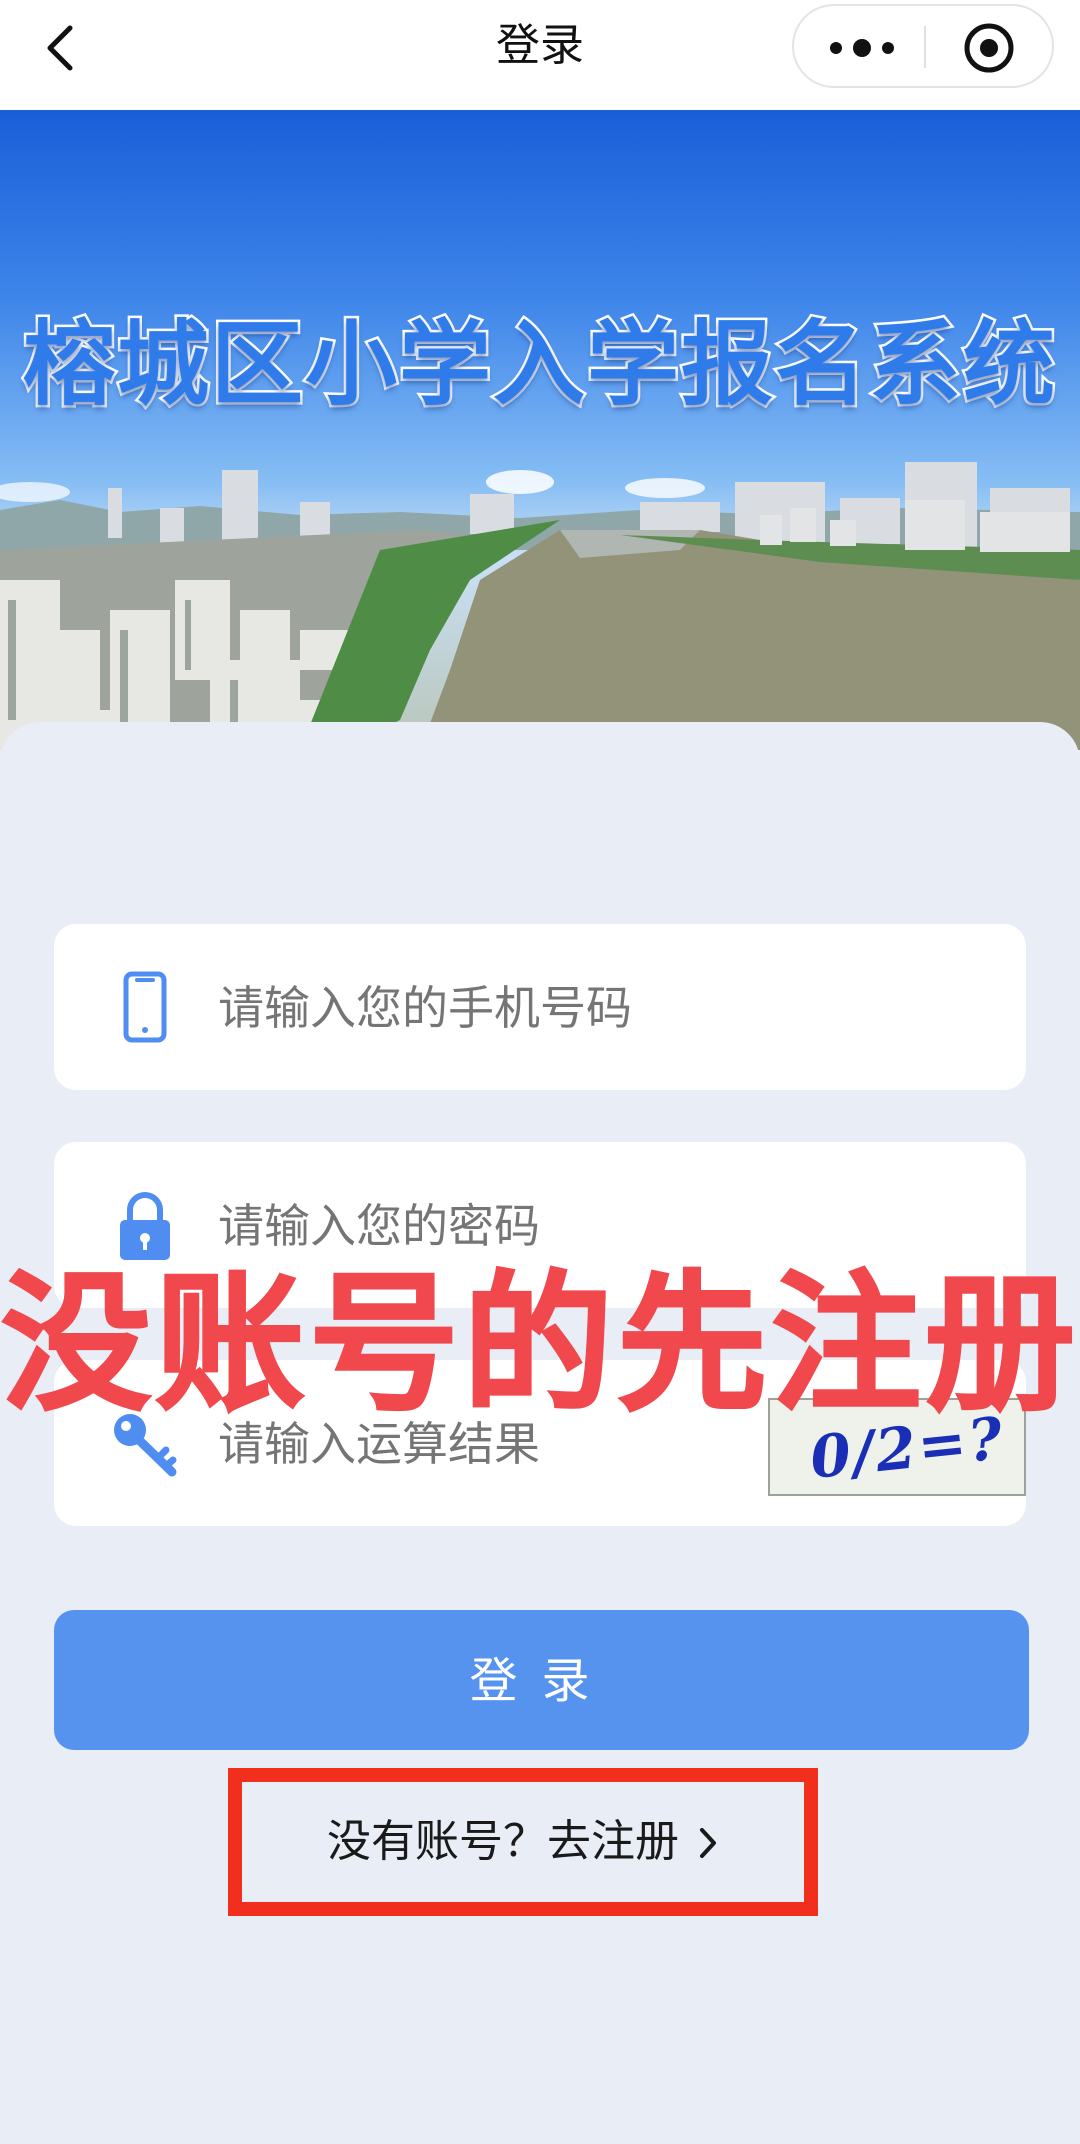  What do you see at coordinates (538, 365) in the screenshot?
I see `banner-title: 榕城区小学入学报名系统` at bounding box center [538, 365].